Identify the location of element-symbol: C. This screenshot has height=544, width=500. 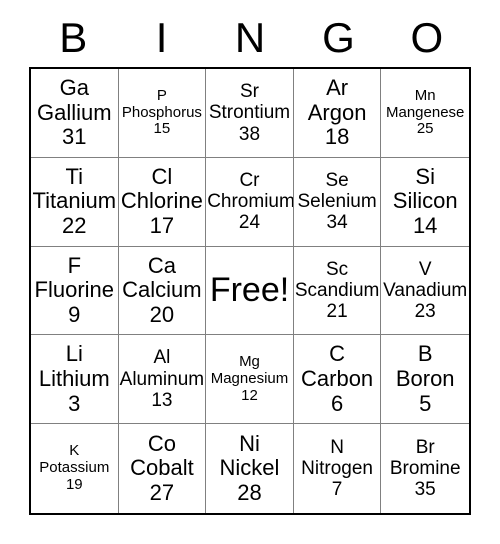
(337, 354).